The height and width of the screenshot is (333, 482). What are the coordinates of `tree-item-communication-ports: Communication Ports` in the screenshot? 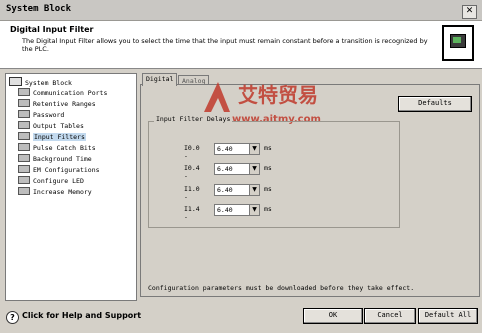 It's located at (62, 92).